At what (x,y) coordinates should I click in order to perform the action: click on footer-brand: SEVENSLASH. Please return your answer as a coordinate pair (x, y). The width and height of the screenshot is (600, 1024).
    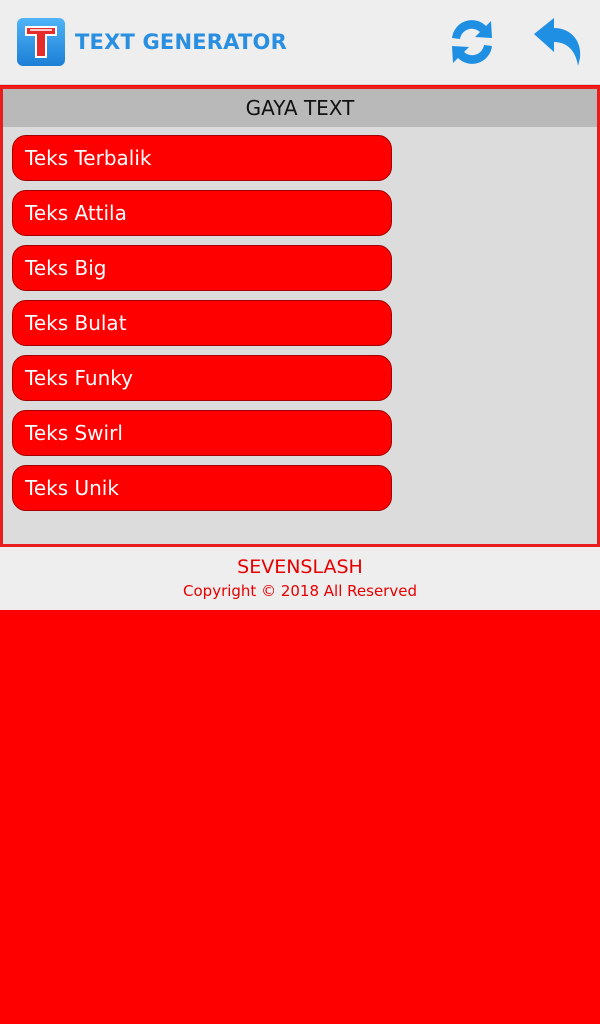
    Looking at the image, I should click on (300, 567).